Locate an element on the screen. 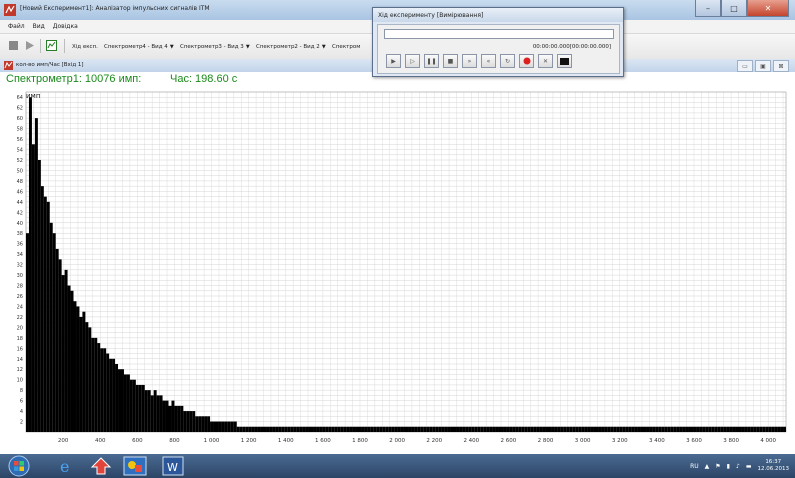 The width and height of the screenshot is (795, 478). repeat-button: ↻ is located at coordinates (507, 61).